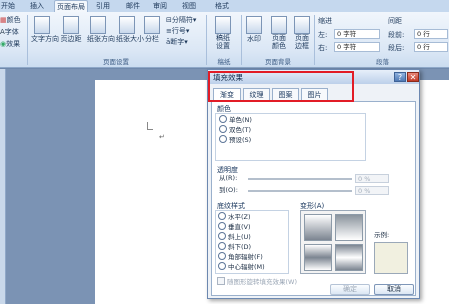 This screenshot has width=449, height=304. Describe the element at coordinates (228, 190) in the screenshot. I see `transparency-to-label: 到(O):` at that location.